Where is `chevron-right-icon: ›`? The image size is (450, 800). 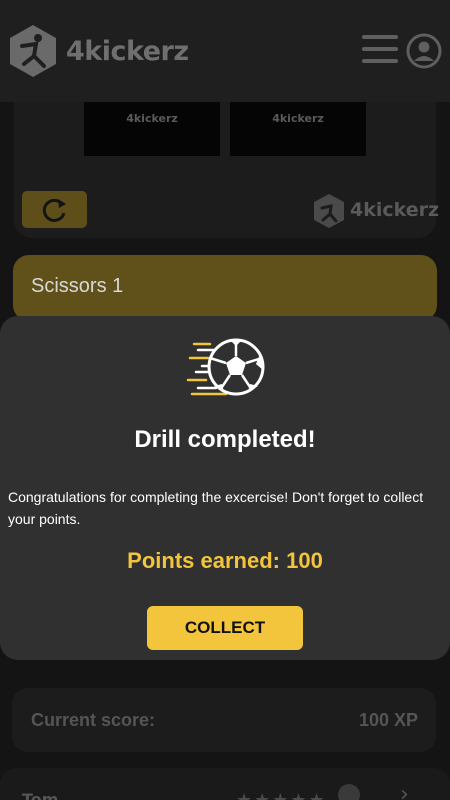 chevron-right-icon: › is located at coordinates (404, 791).